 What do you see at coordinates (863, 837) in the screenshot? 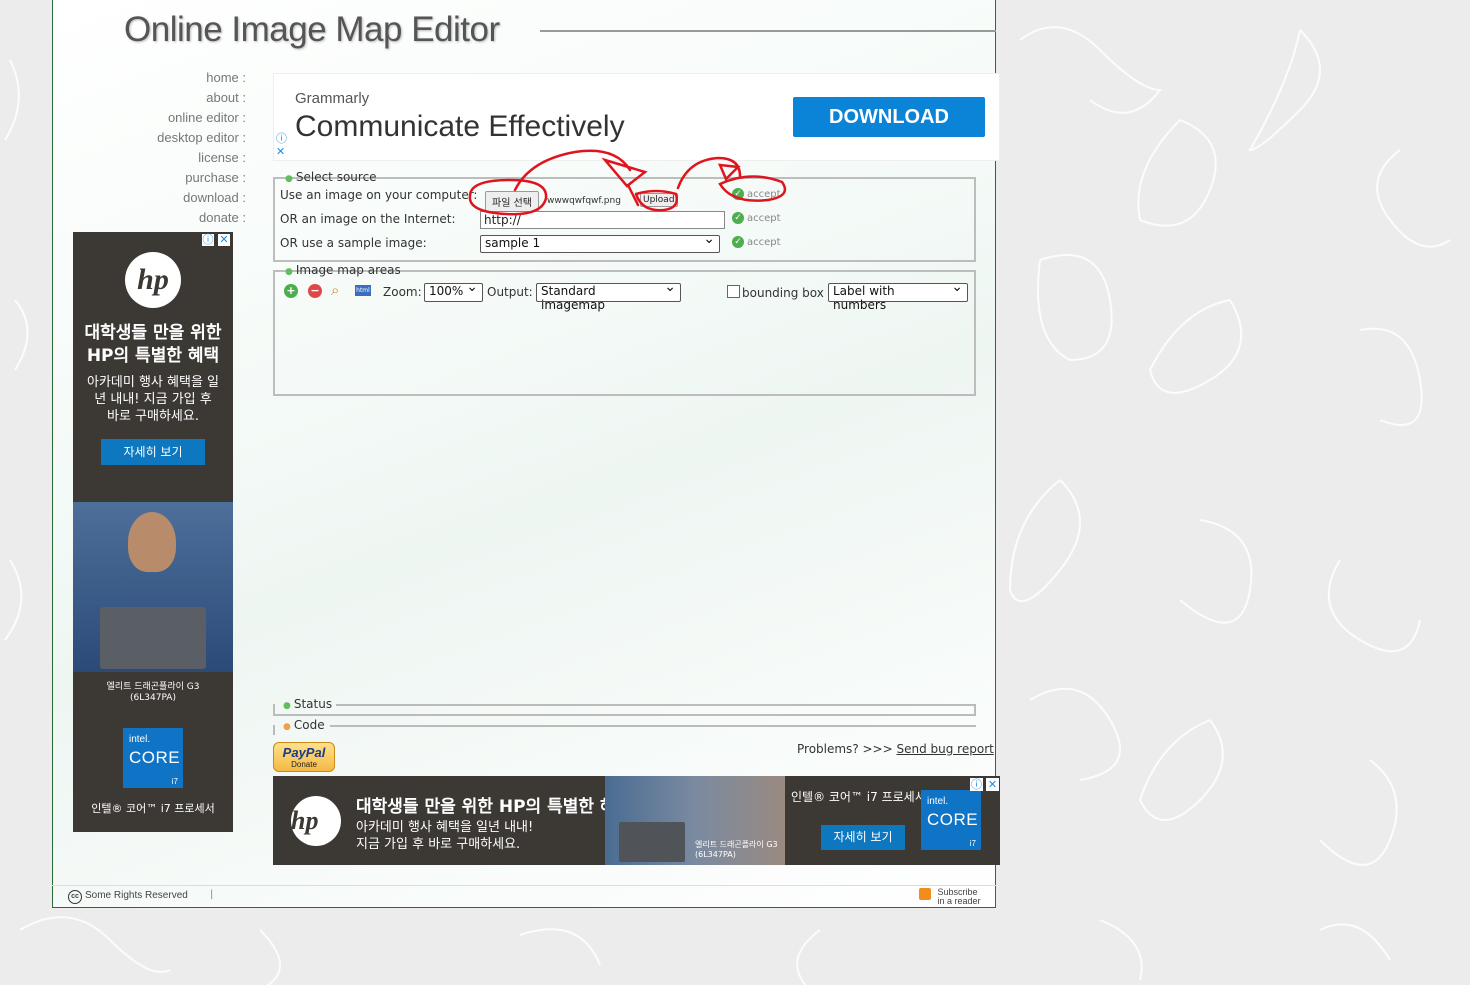
I see `bottom-ad-cta-button: 자세히 보기` at bounding box center [863, 837].